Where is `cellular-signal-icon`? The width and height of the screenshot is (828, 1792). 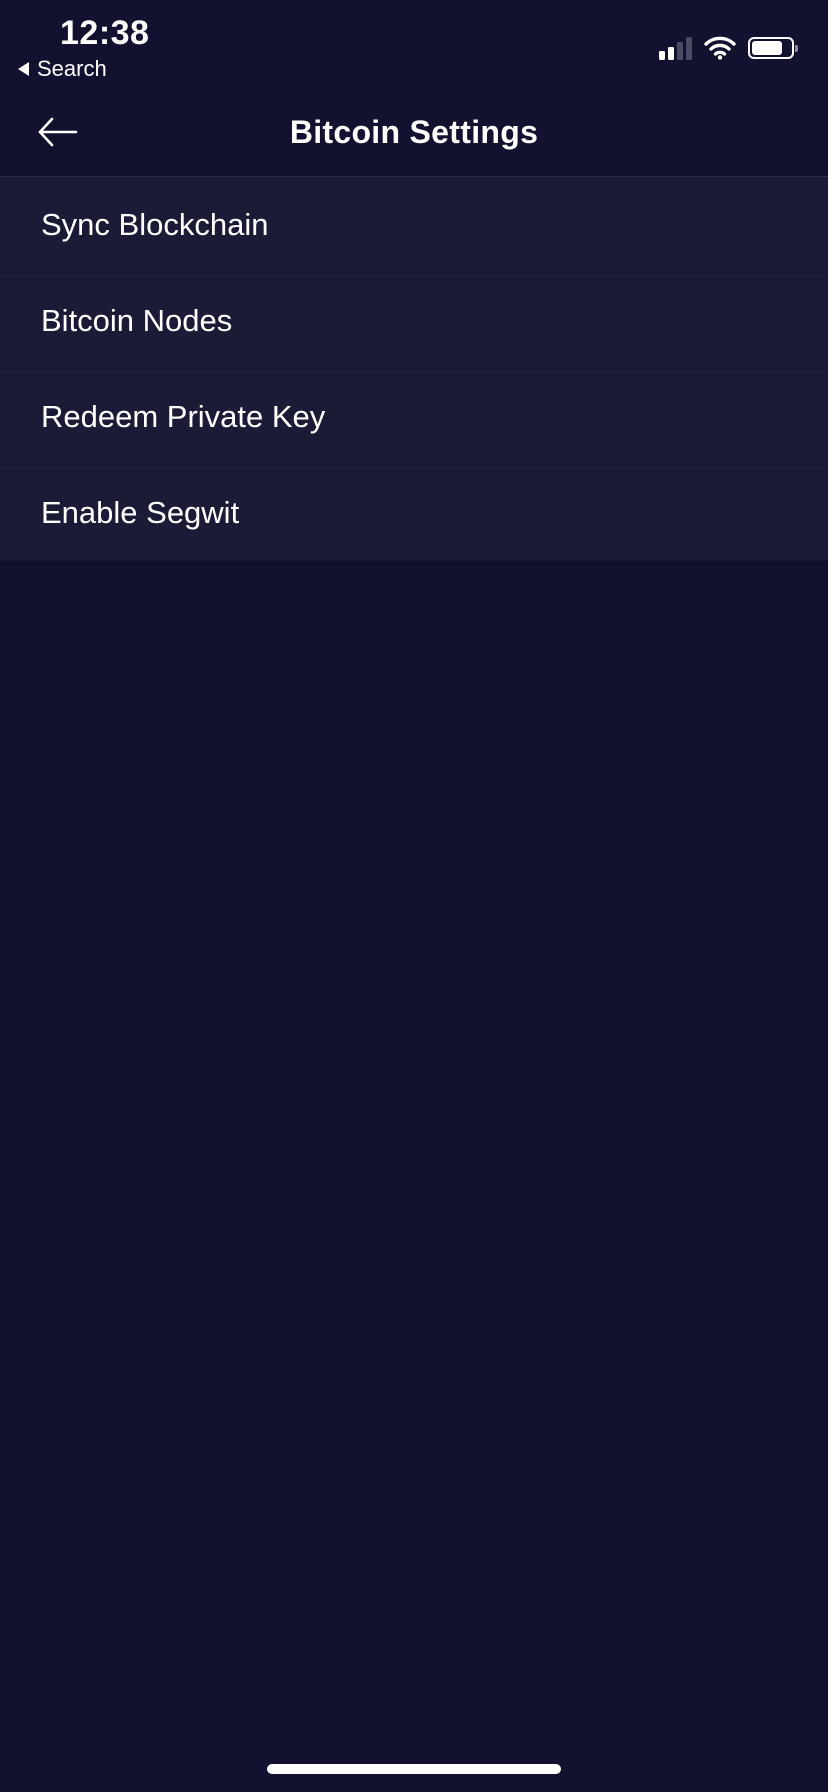 cellular-signal-icon is located at coordinates (675, 48).